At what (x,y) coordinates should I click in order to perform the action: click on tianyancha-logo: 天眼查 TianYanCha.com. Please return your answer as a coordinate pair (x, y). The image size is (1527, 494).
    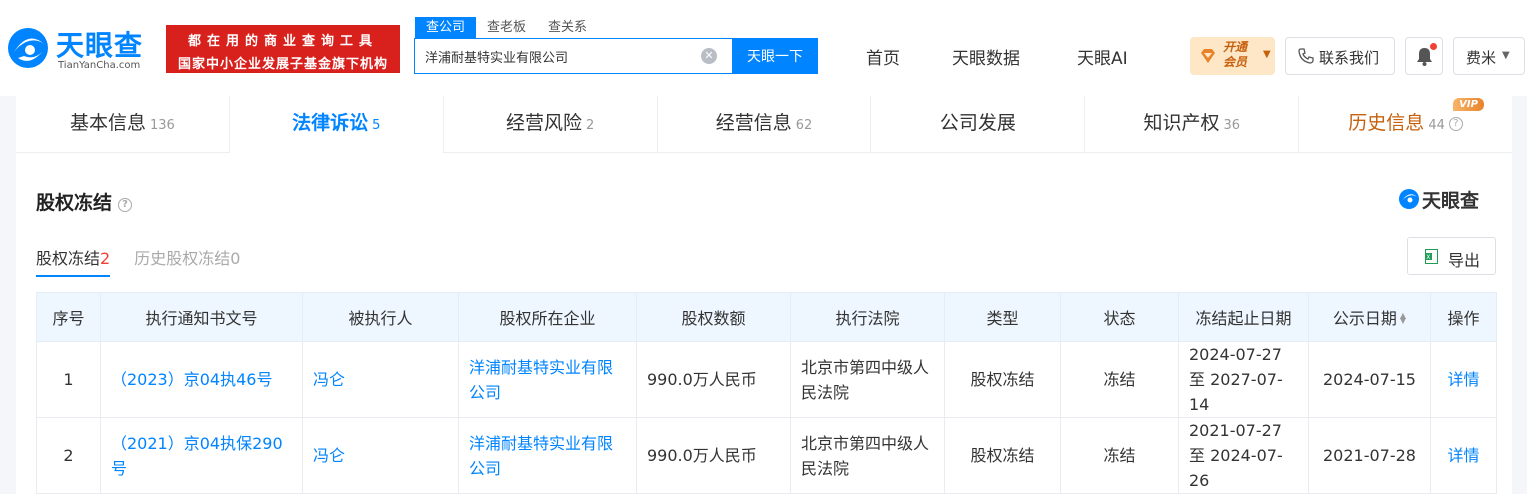
    Looking at the image, I should click on (82, 49).